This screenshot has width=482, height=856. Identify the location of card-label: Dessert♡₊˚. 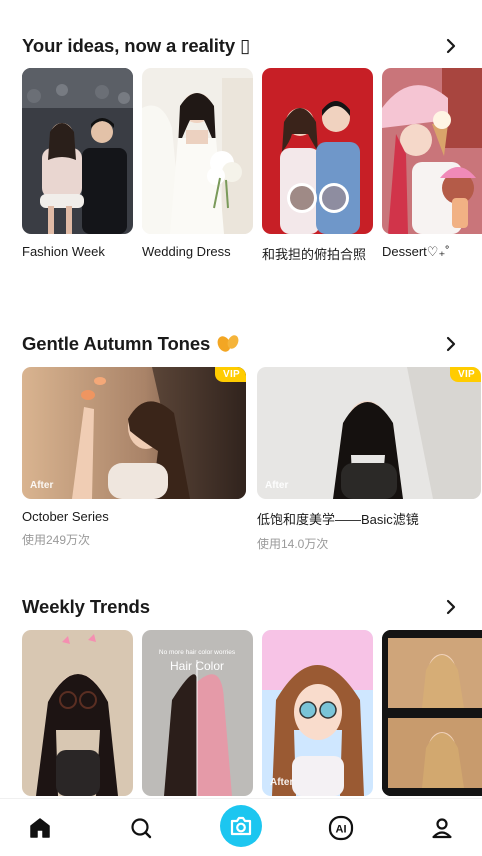
(416, 251).